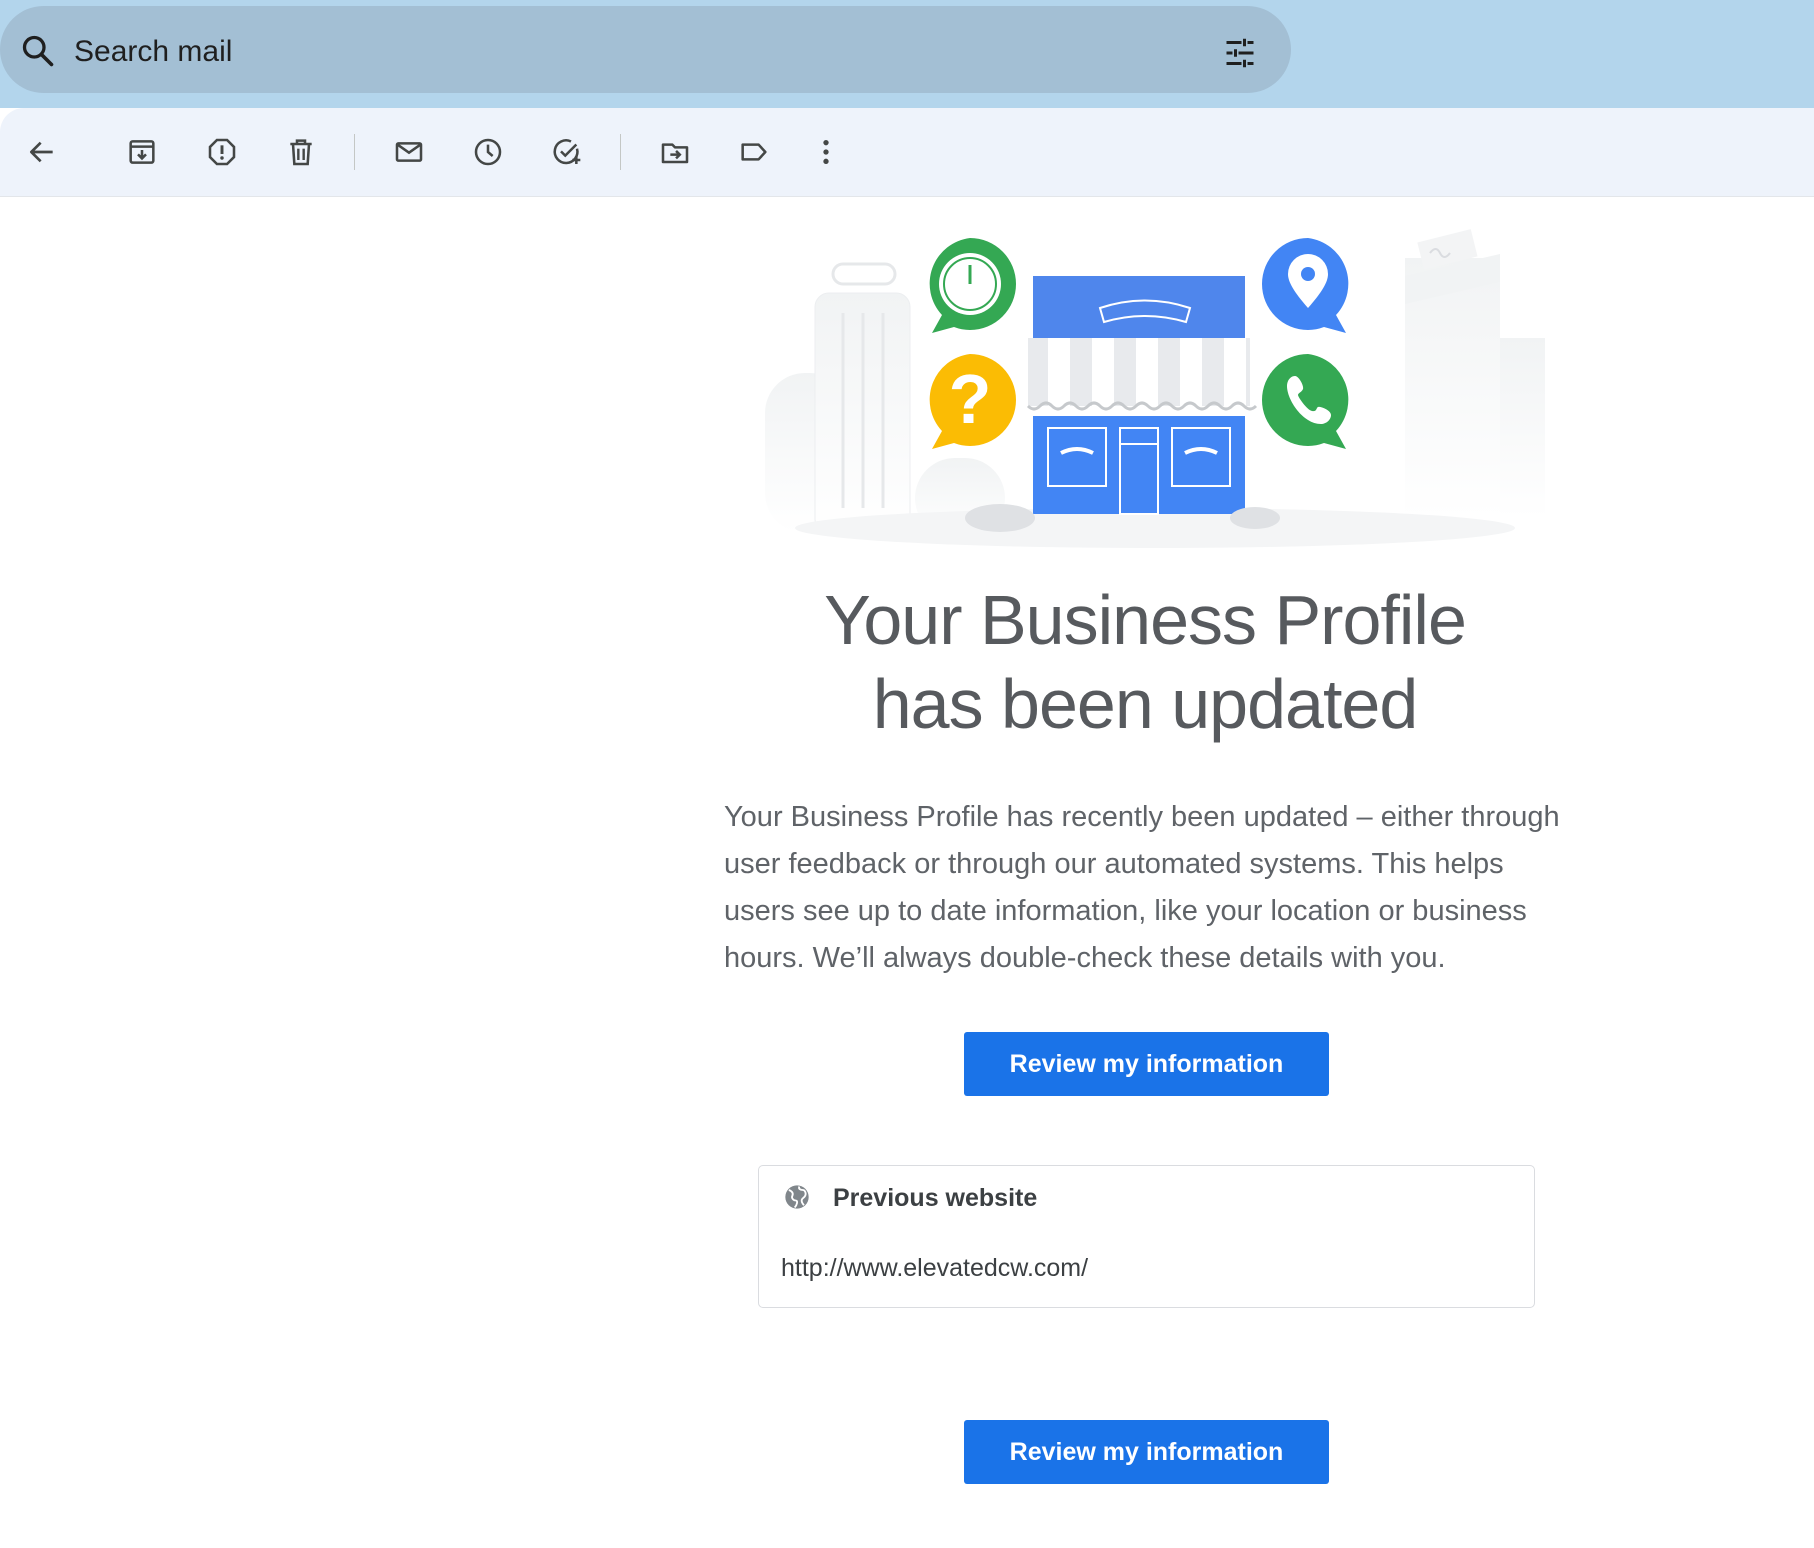  I want to click on review-information-button-bottom: Review my information, so click(1146, 1452).